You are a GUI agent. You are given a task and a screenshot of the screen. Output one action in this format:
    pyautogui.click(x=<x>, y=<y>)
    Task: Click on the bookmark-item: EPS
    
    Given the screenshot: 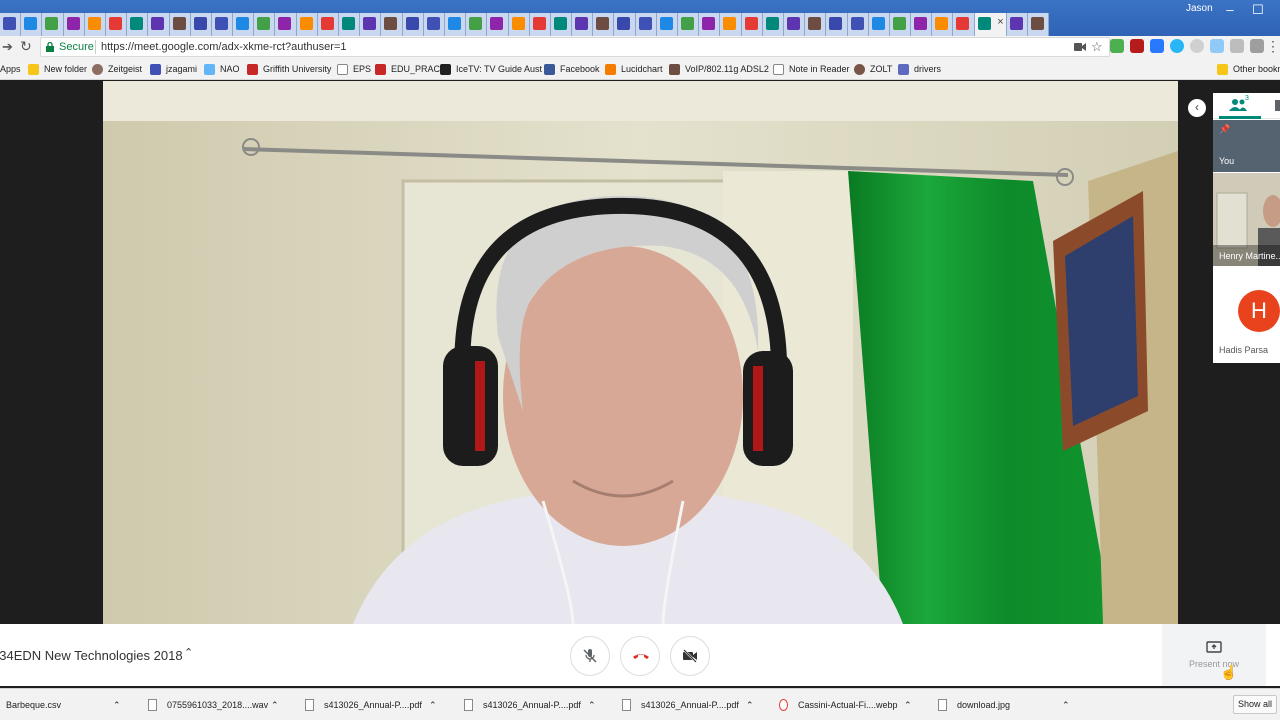 What is the action you would take?
    pyautogui.click(x=354, y=69)
    